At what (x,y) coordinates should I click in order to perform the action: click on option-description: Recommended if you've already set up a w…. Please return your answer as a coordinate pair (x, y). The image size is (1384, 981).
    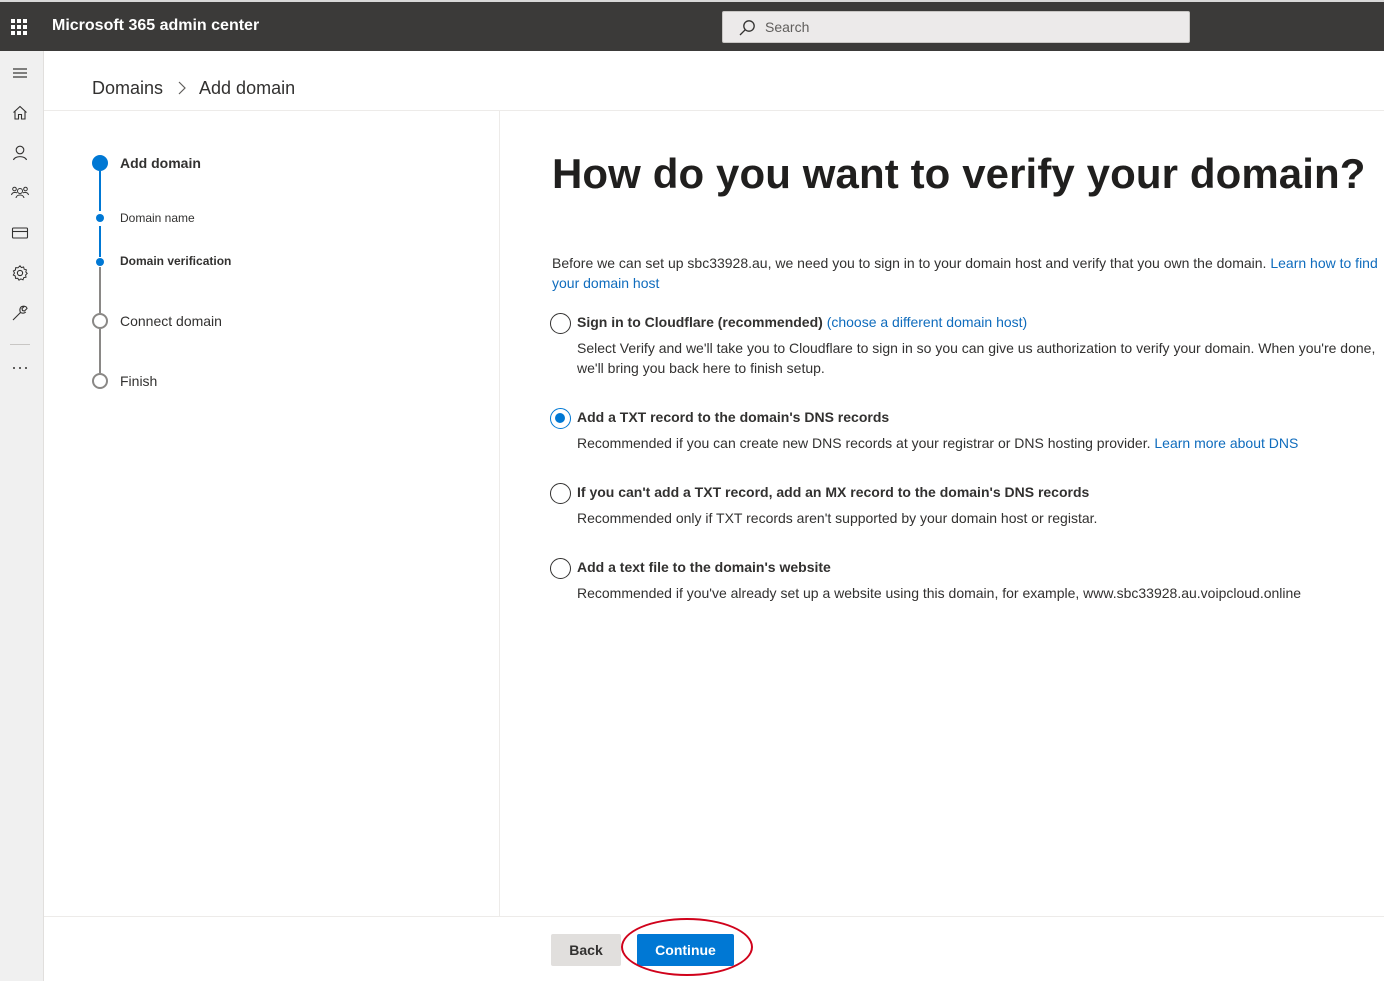
    Looking at the image, I should click on (939, 593).